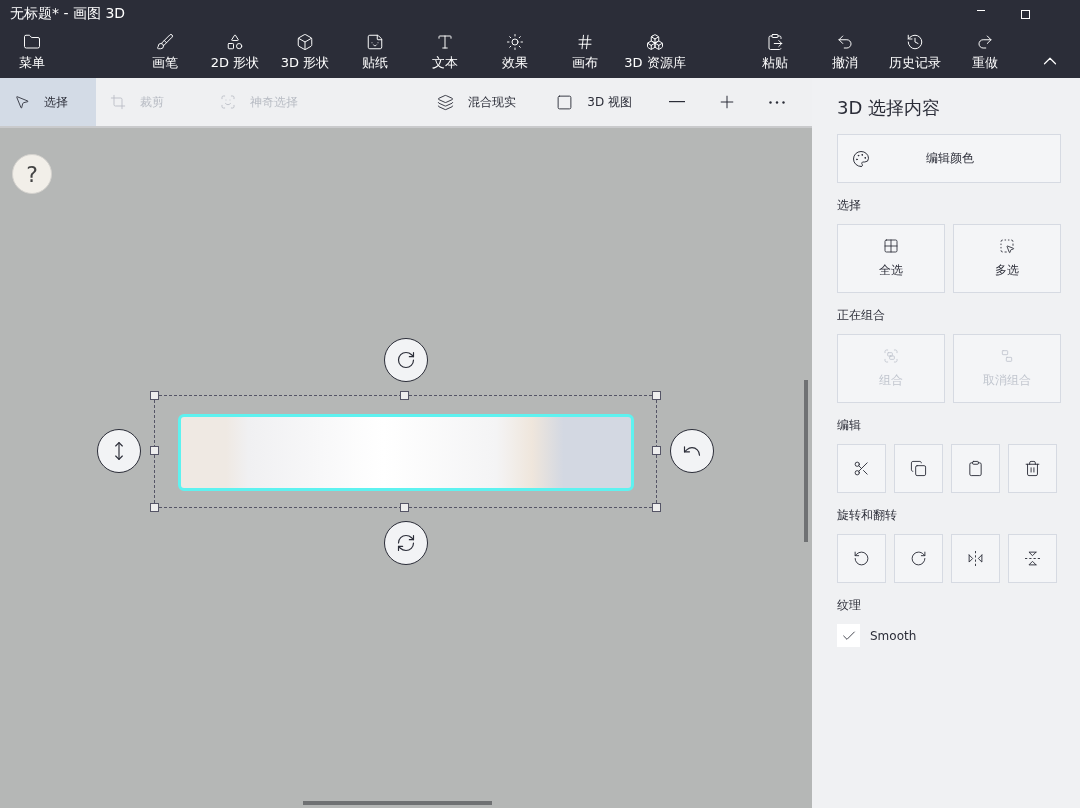 The image size is (1080, 808). I want to click on spin-handle, so click(406, 543).